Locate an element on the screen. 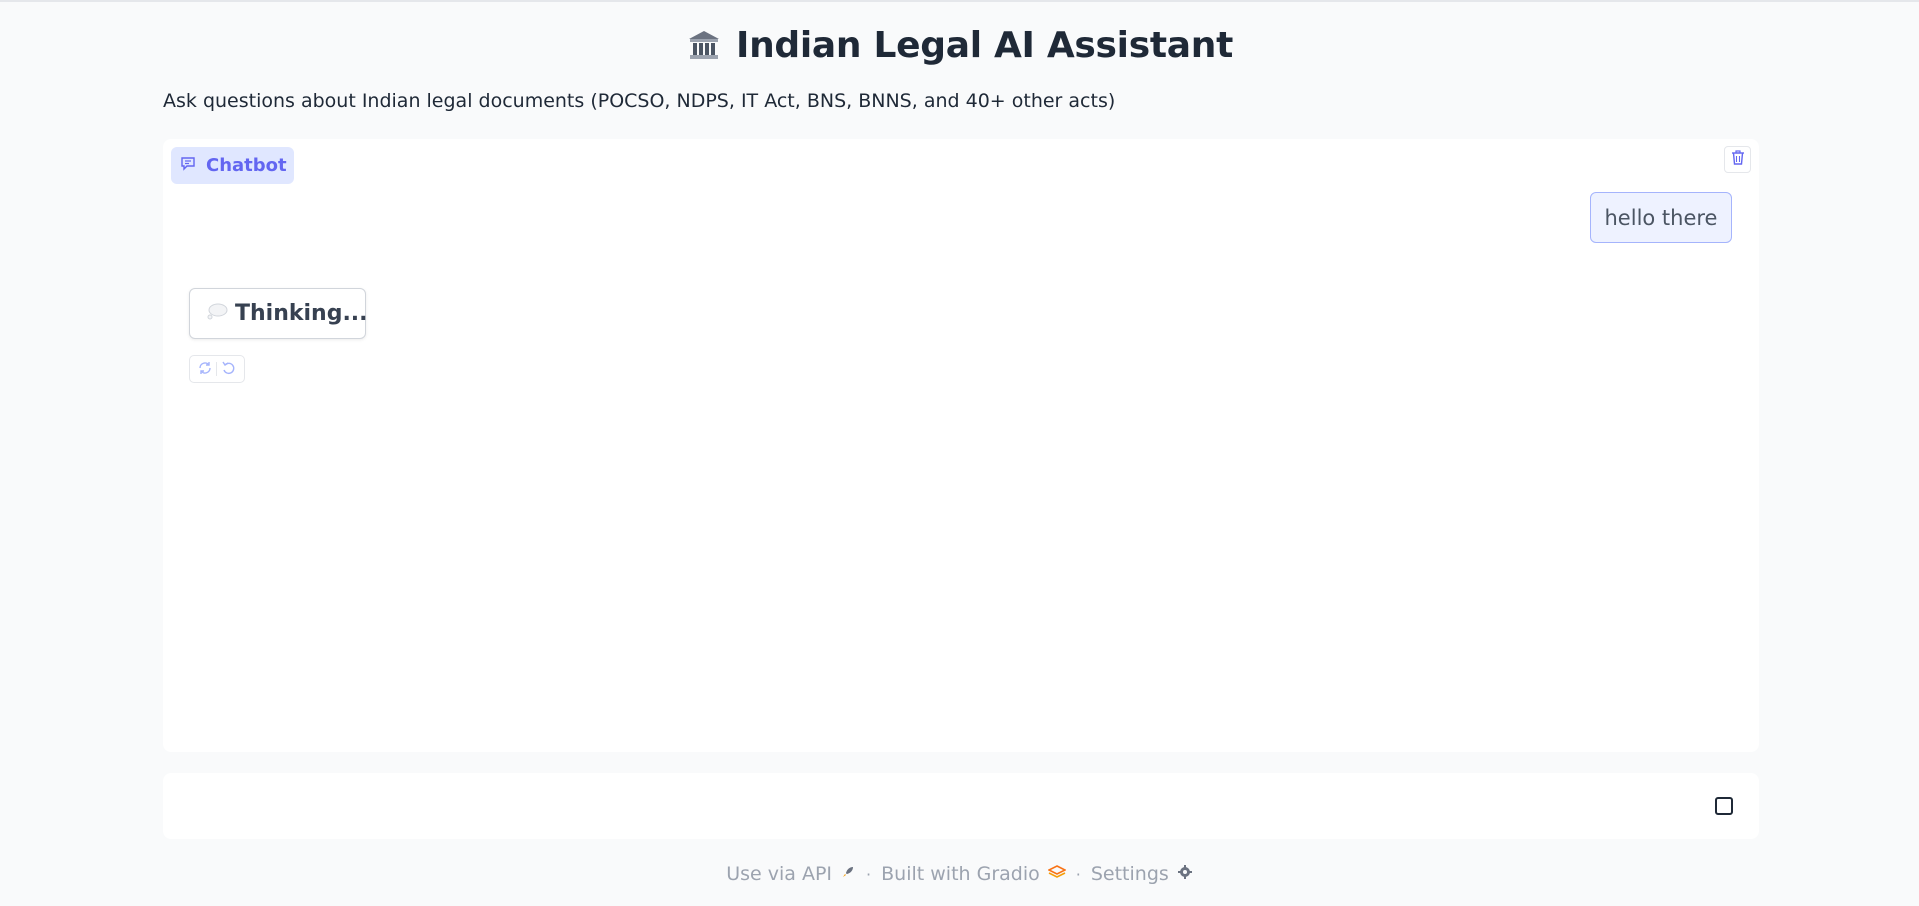 This screenshot has height=906, width=1919. top-border is located at coordinates (959, 1).